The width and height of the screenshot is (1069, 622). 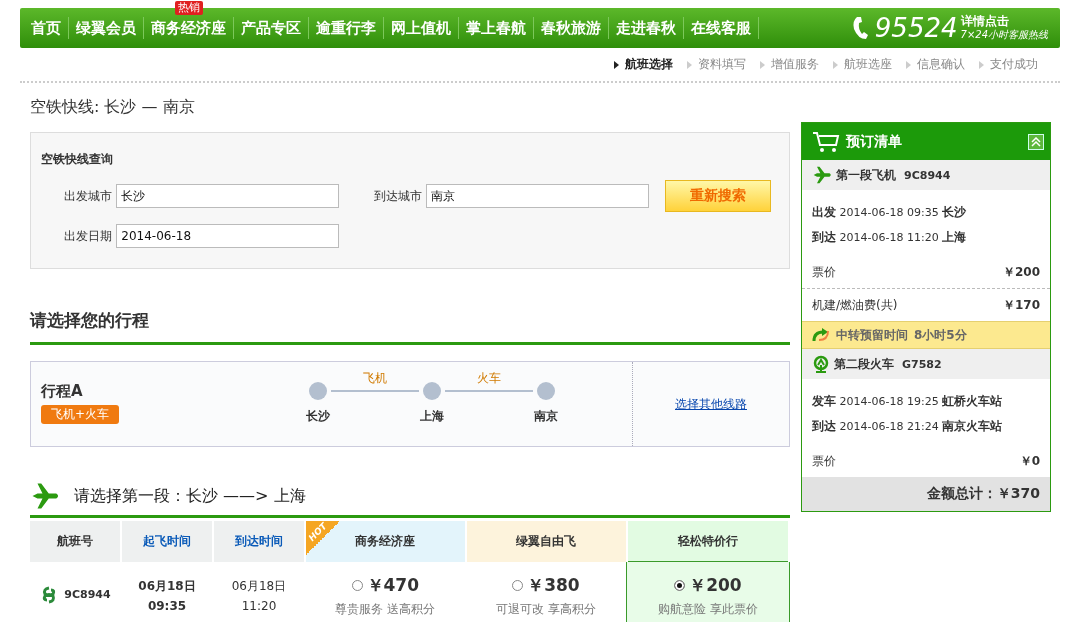 I want to click on nav-item: 逾重行李, so click(x=346, y=28).